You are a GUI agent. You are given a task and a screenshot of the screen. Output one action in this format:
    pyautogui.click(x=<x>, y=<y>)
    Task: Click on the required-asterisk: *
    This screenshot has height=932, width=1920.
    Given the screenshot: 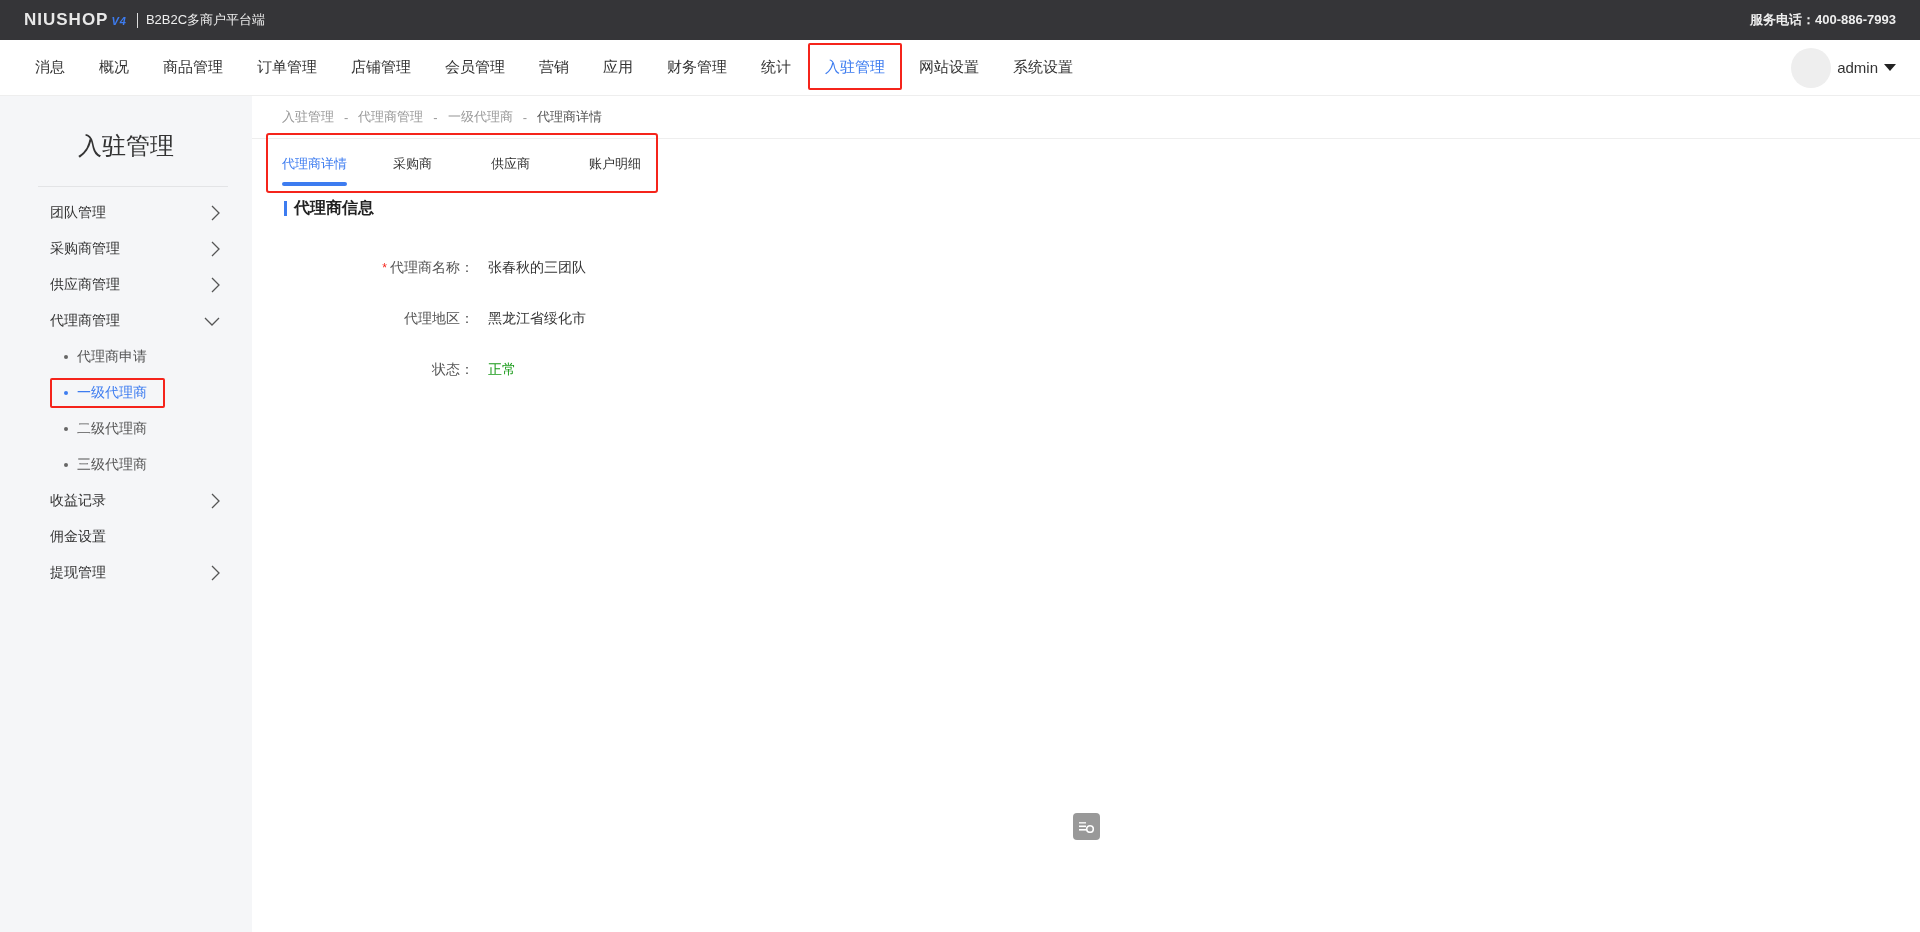 What is the action you would take?
    pyautogui.click(x=384, y=267)
    